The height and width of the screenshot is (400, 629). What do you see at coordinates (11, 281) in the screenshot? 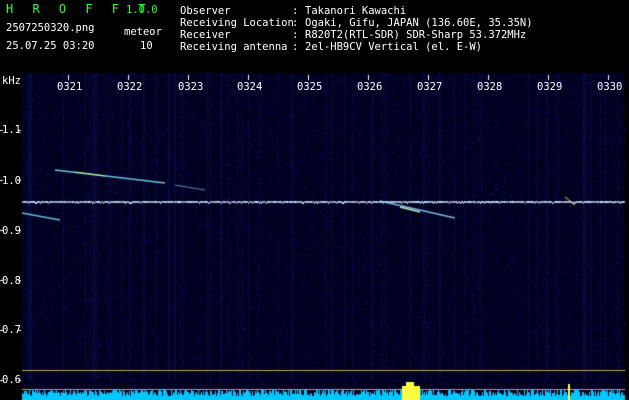
I see `freq-tick-label: 0.8` at bounding box center [11, 281].